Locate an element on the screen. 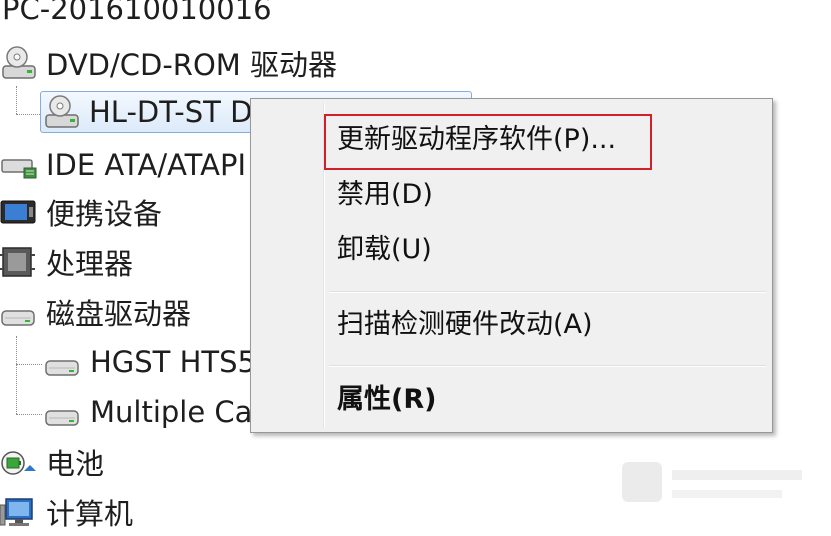 This screenshot has height=536, width=831. menu-item-disable: 禁用(D) is located at coordinates (385, 195).